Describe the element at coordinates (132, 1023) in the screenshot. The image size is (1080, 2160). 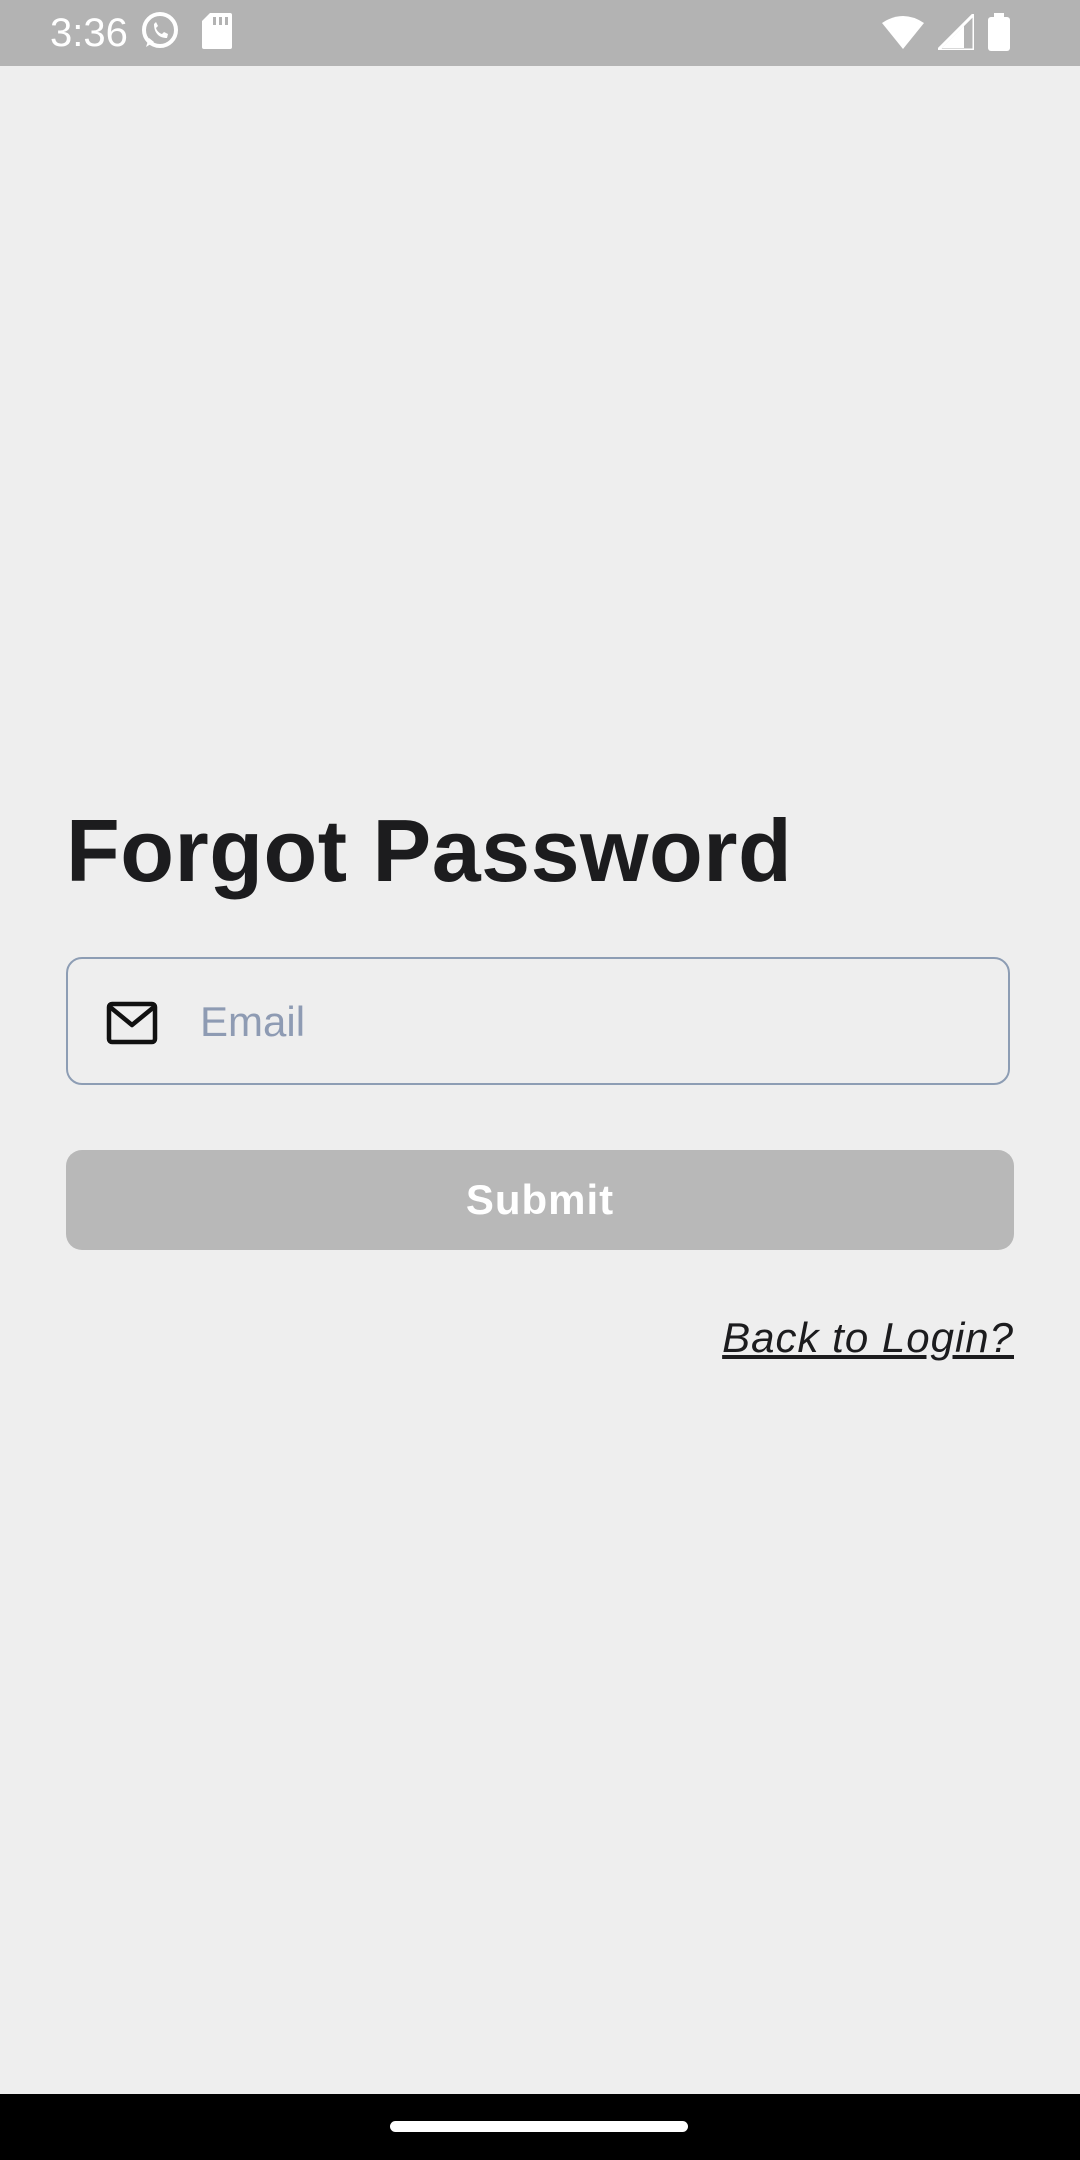
I see `mail-icon` at that location.